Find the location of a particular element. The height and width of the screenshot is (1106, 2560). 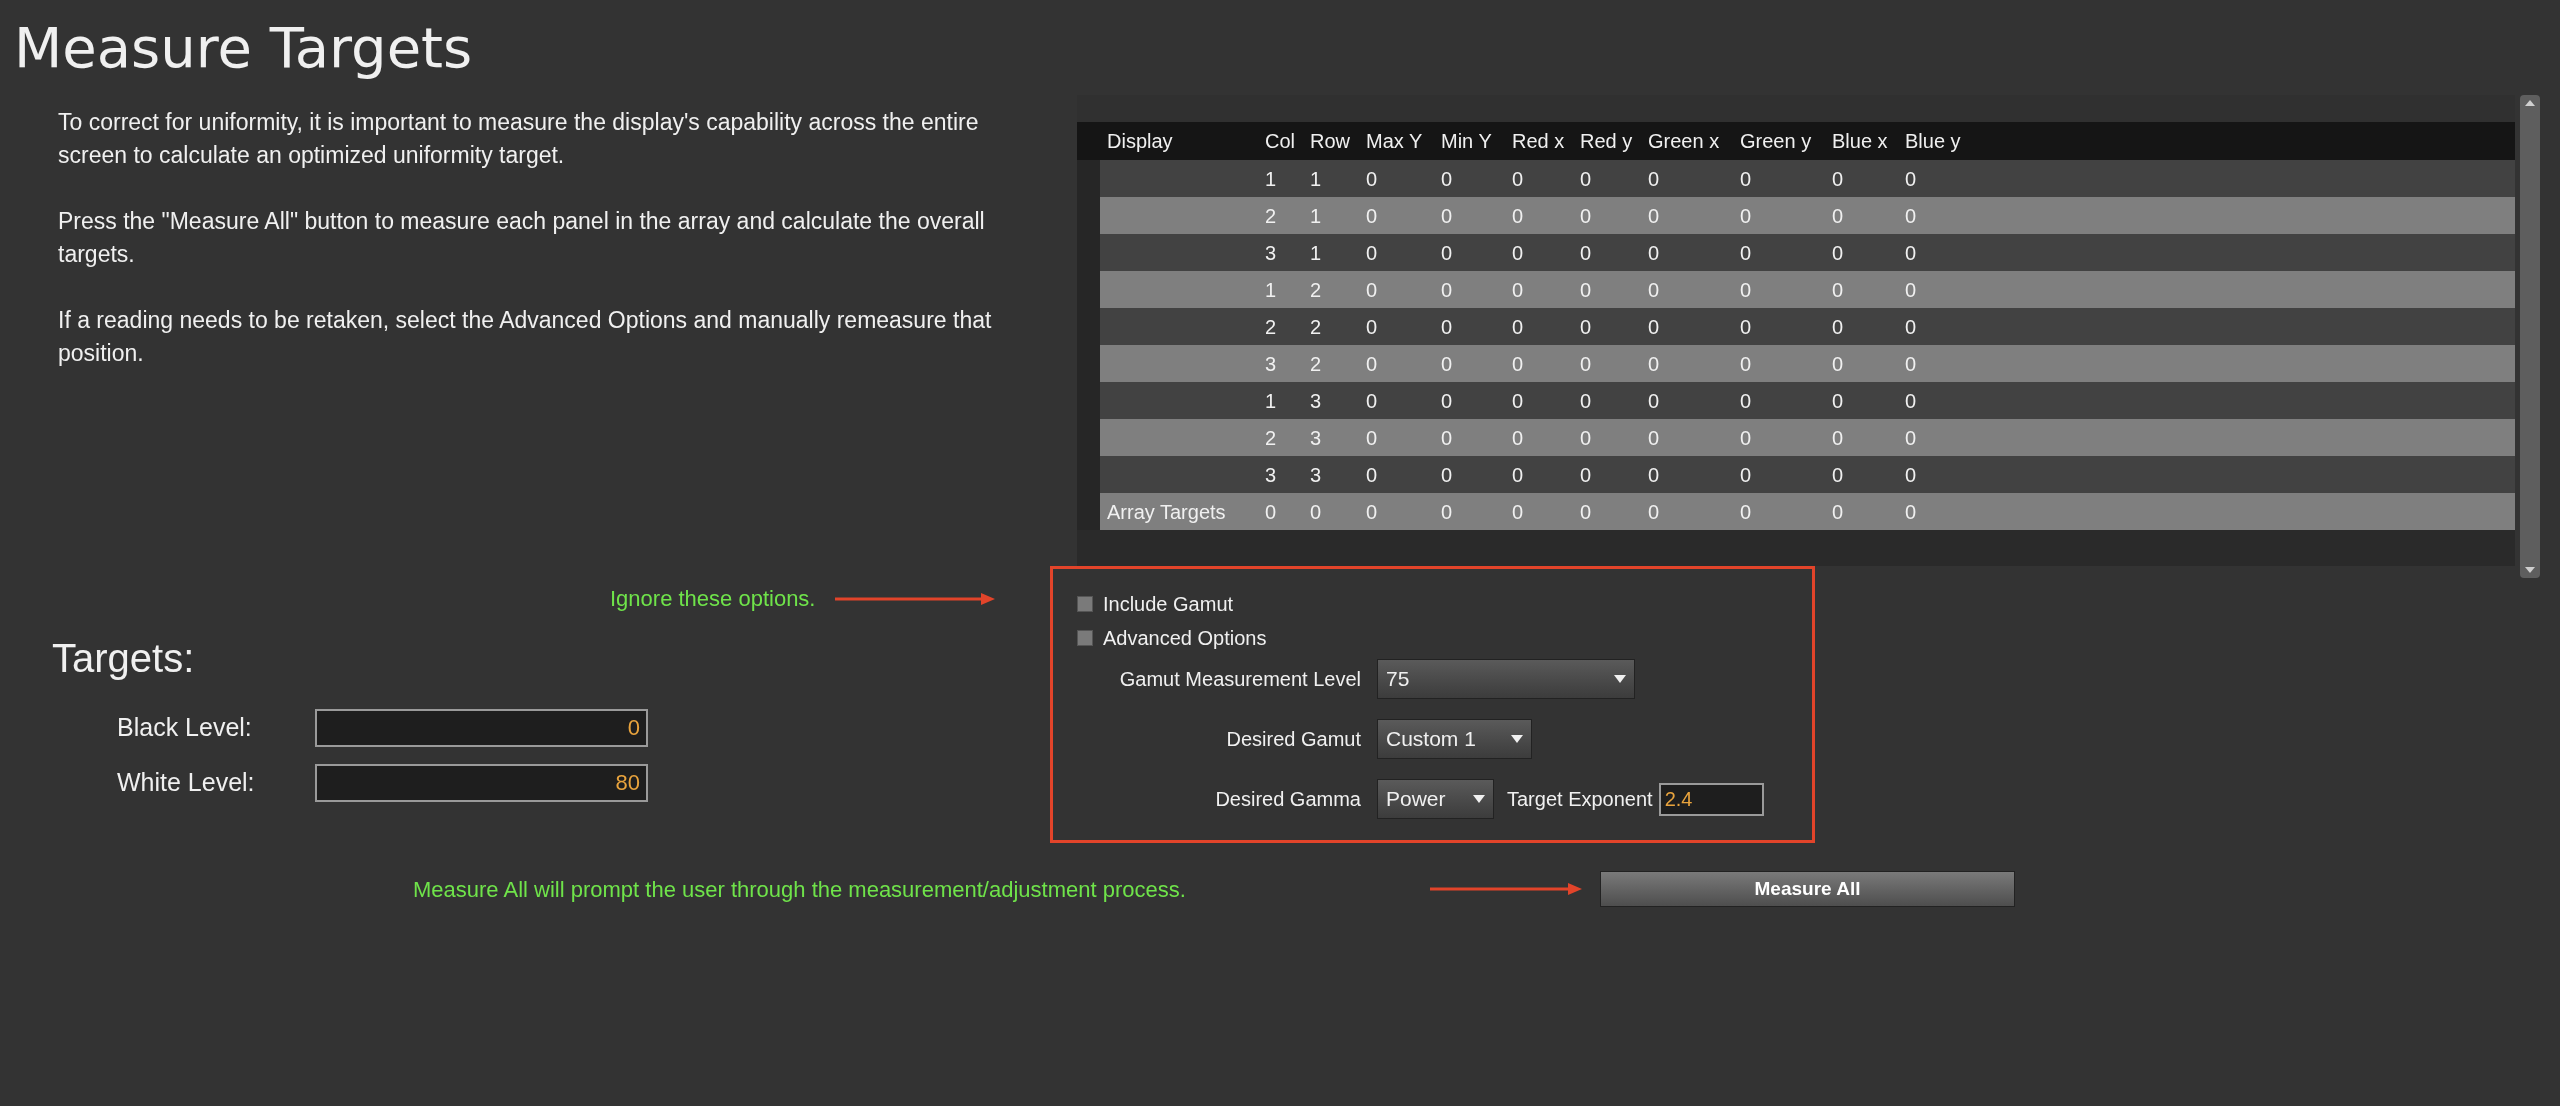

dropdown: Power is located at coordinates (1435, 799).